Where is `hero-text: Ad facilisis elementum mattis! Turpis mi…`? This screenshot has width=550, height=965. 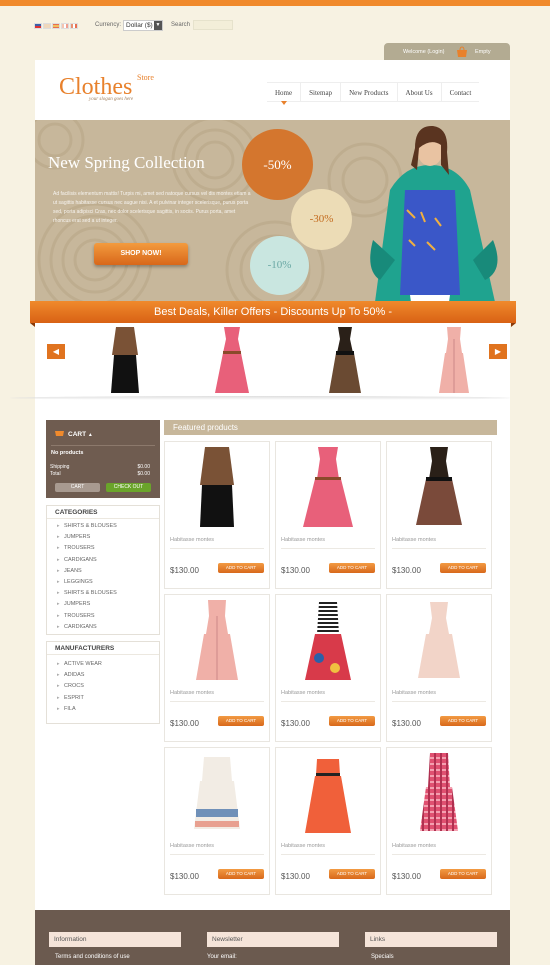
hero-text: Ad facilisis elementum mattis! Turpis mi… is located at coordinates (152, 207).